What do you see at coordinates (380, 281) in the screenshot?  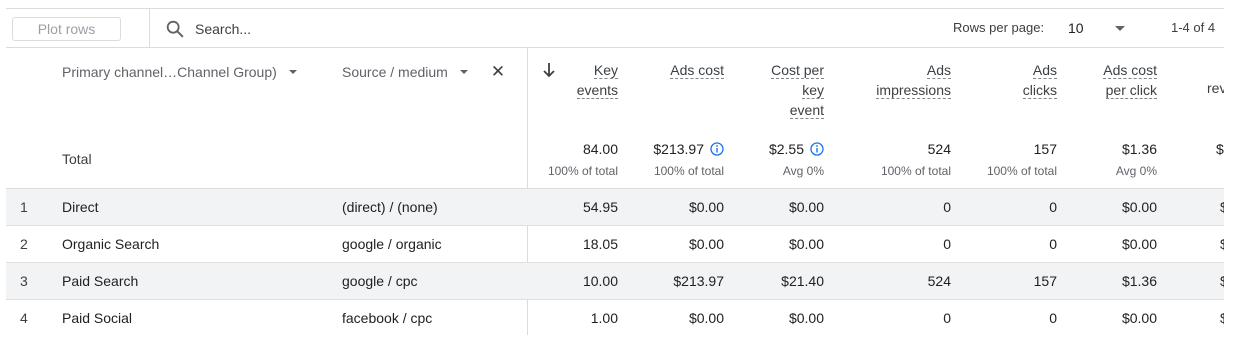 I see `row-source-medium: google / cpc` at bounding box center [380, 281].